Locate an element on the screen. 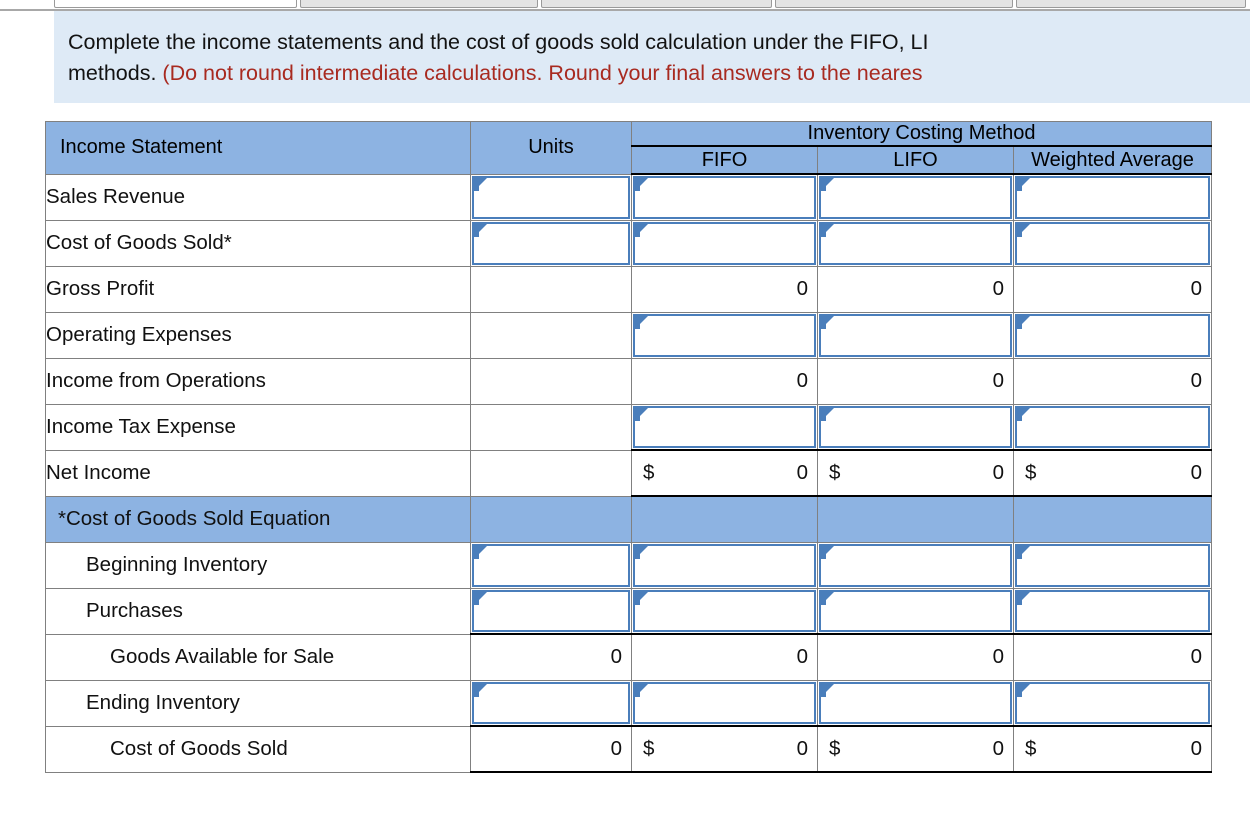  row-label: Gross Profit is located at coordinates (258, 289).